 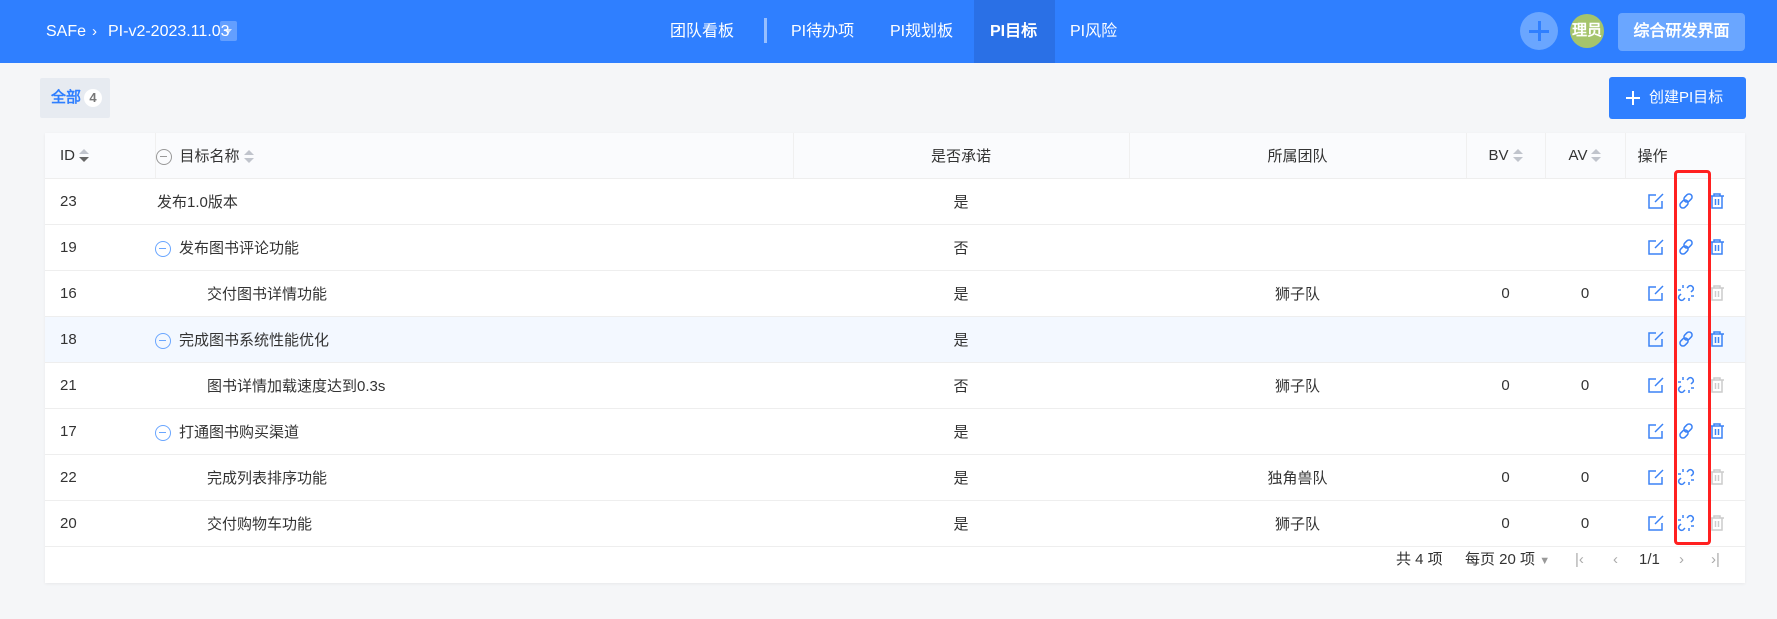 I want to click on nav-pi-backlog: PI待办项, so click(x=822, y=31).